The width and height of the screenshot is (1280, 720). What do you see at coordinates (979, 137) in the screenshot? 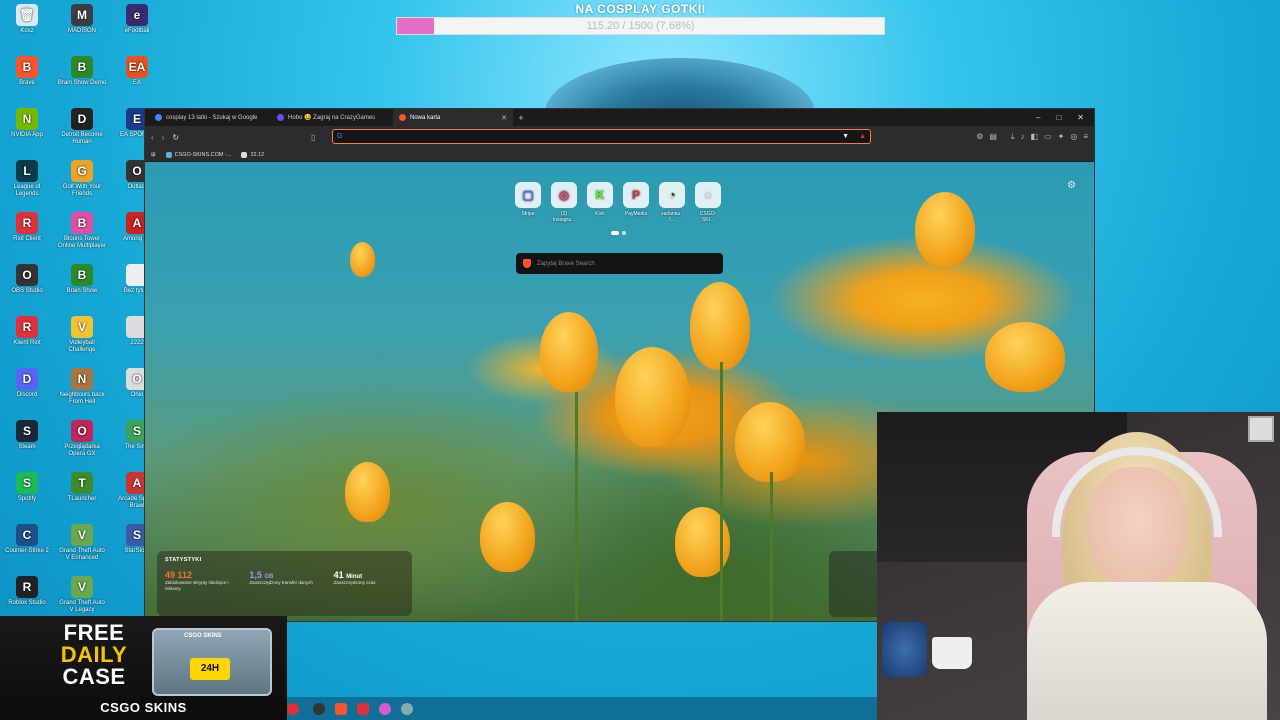
I see `puzzle-icon: ⚙` at bounding box center [979, 137].